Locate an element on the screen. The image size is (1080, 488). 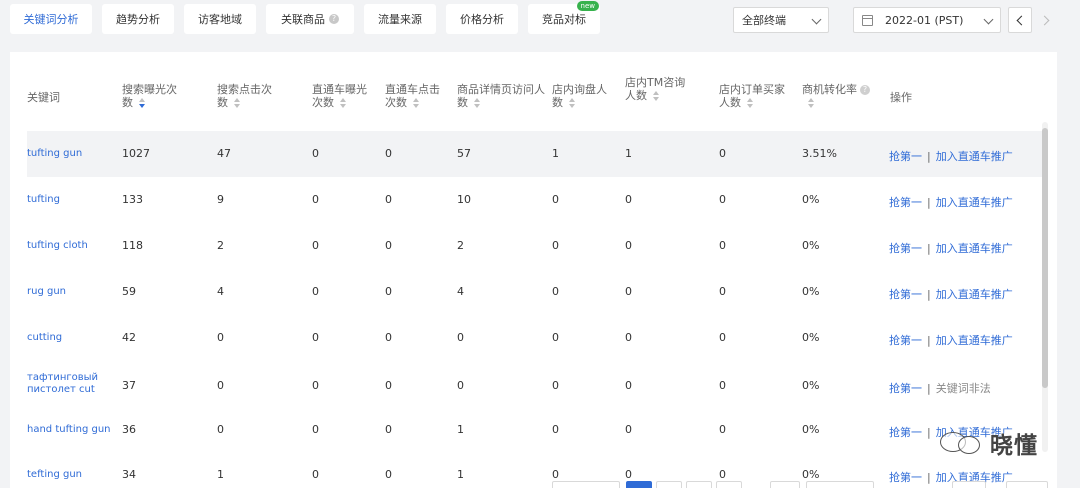
keyword-link: hand tufting gun is located at coordinates (69, 430).